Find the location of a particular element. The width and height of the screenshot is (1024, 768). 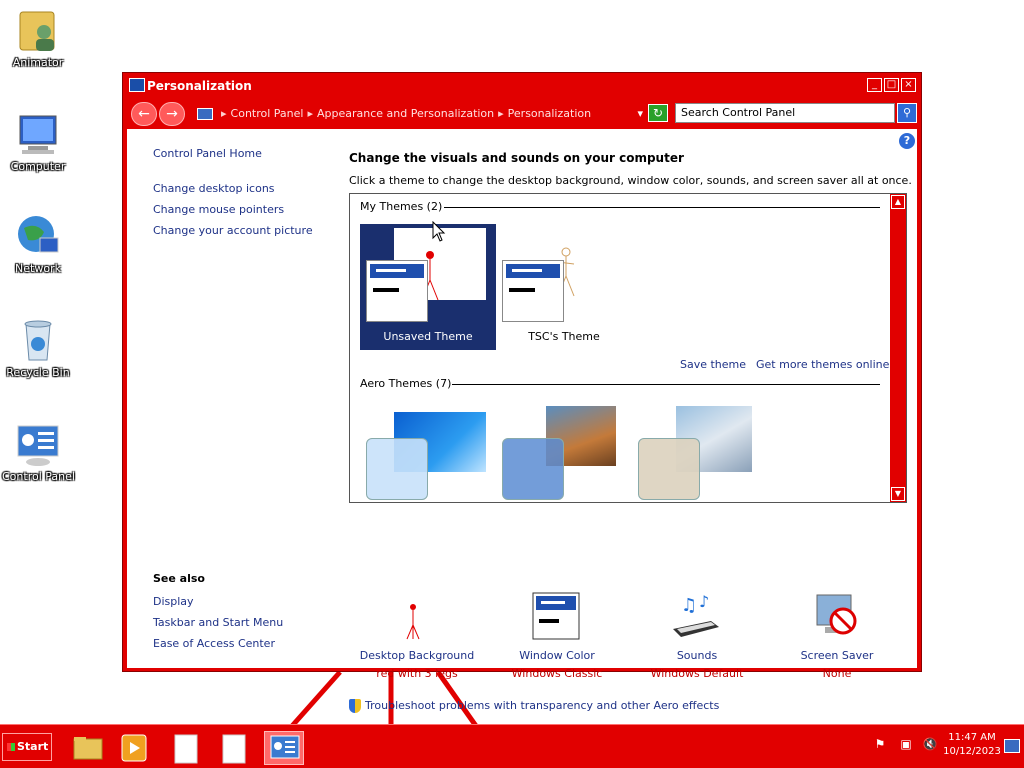

start-button: Start is located at coordinates (27, 747).